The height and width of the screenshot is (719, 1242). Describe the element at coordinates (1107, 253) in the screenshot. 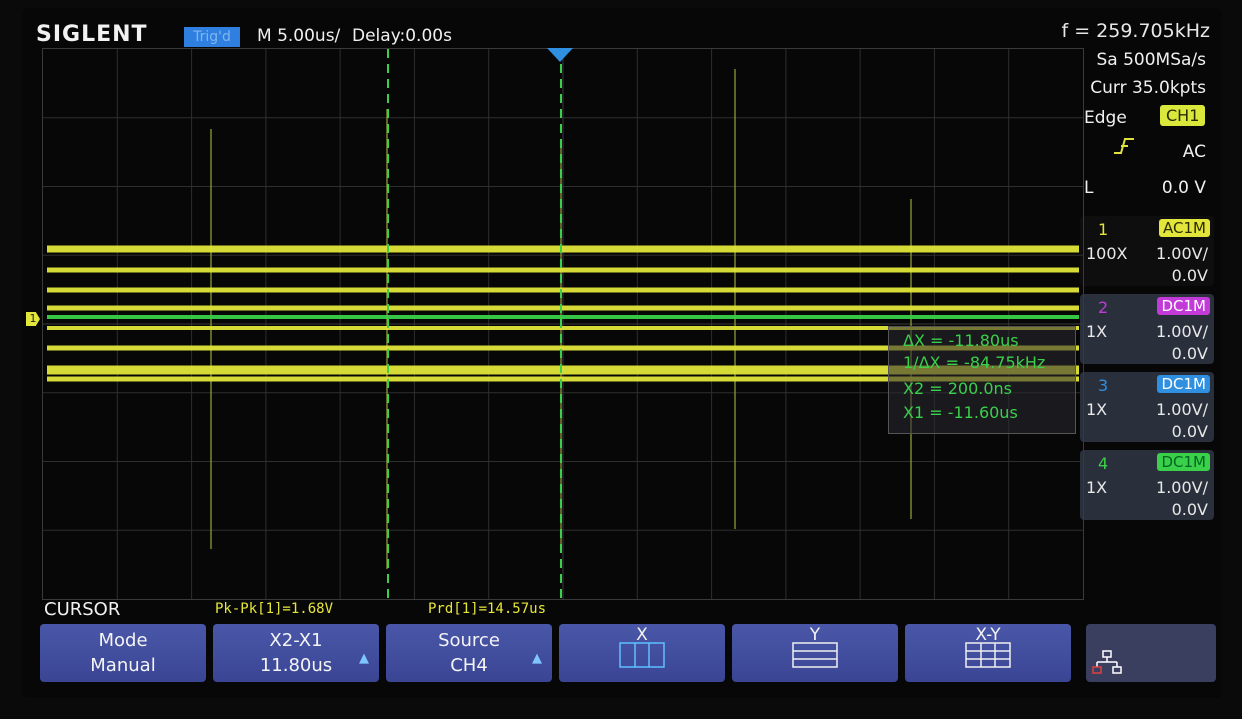

I see `channel-probe: 100X` at that location.